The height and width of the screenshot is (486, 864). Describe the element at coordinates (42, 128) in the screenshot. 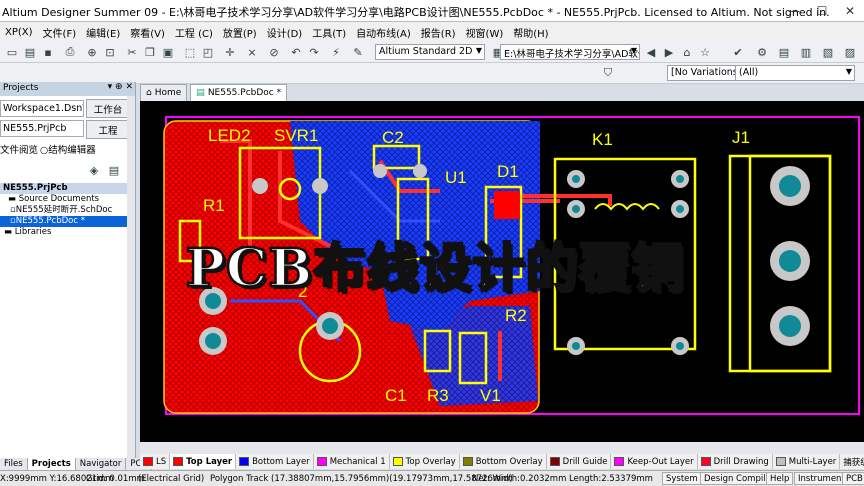

I see `project-field: NE555.PrjPcb` at that location.